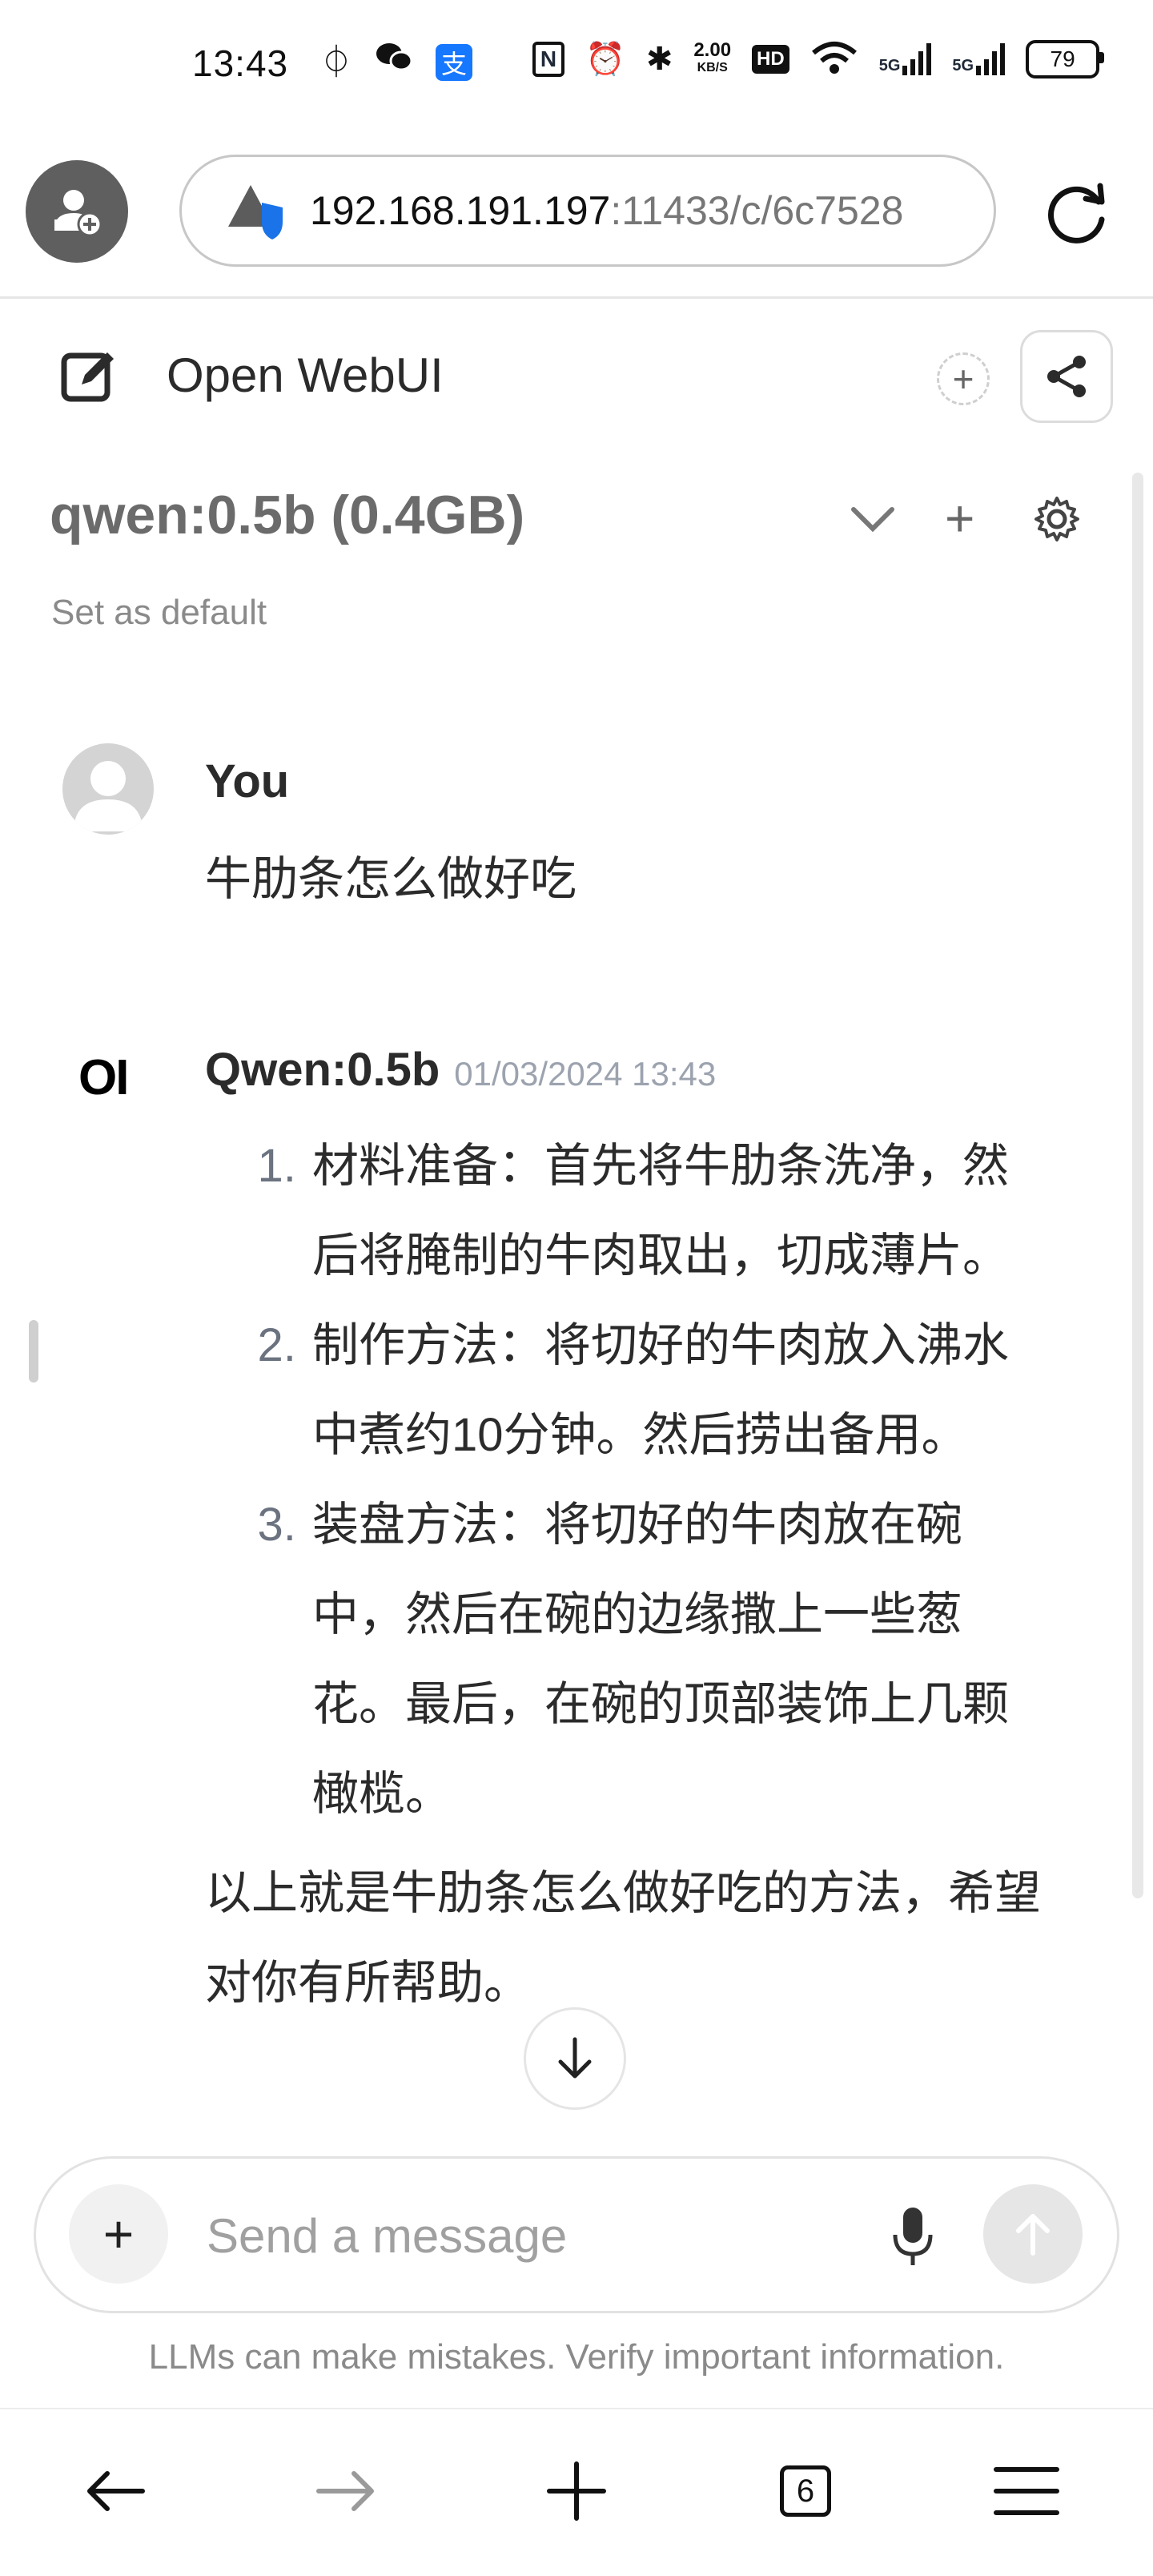 The width and height of the screenshot is (1153, 2576). I want to click on assistant-header: Qwen:0.5b 01/03/2024 13:43, so click(461, 1070).